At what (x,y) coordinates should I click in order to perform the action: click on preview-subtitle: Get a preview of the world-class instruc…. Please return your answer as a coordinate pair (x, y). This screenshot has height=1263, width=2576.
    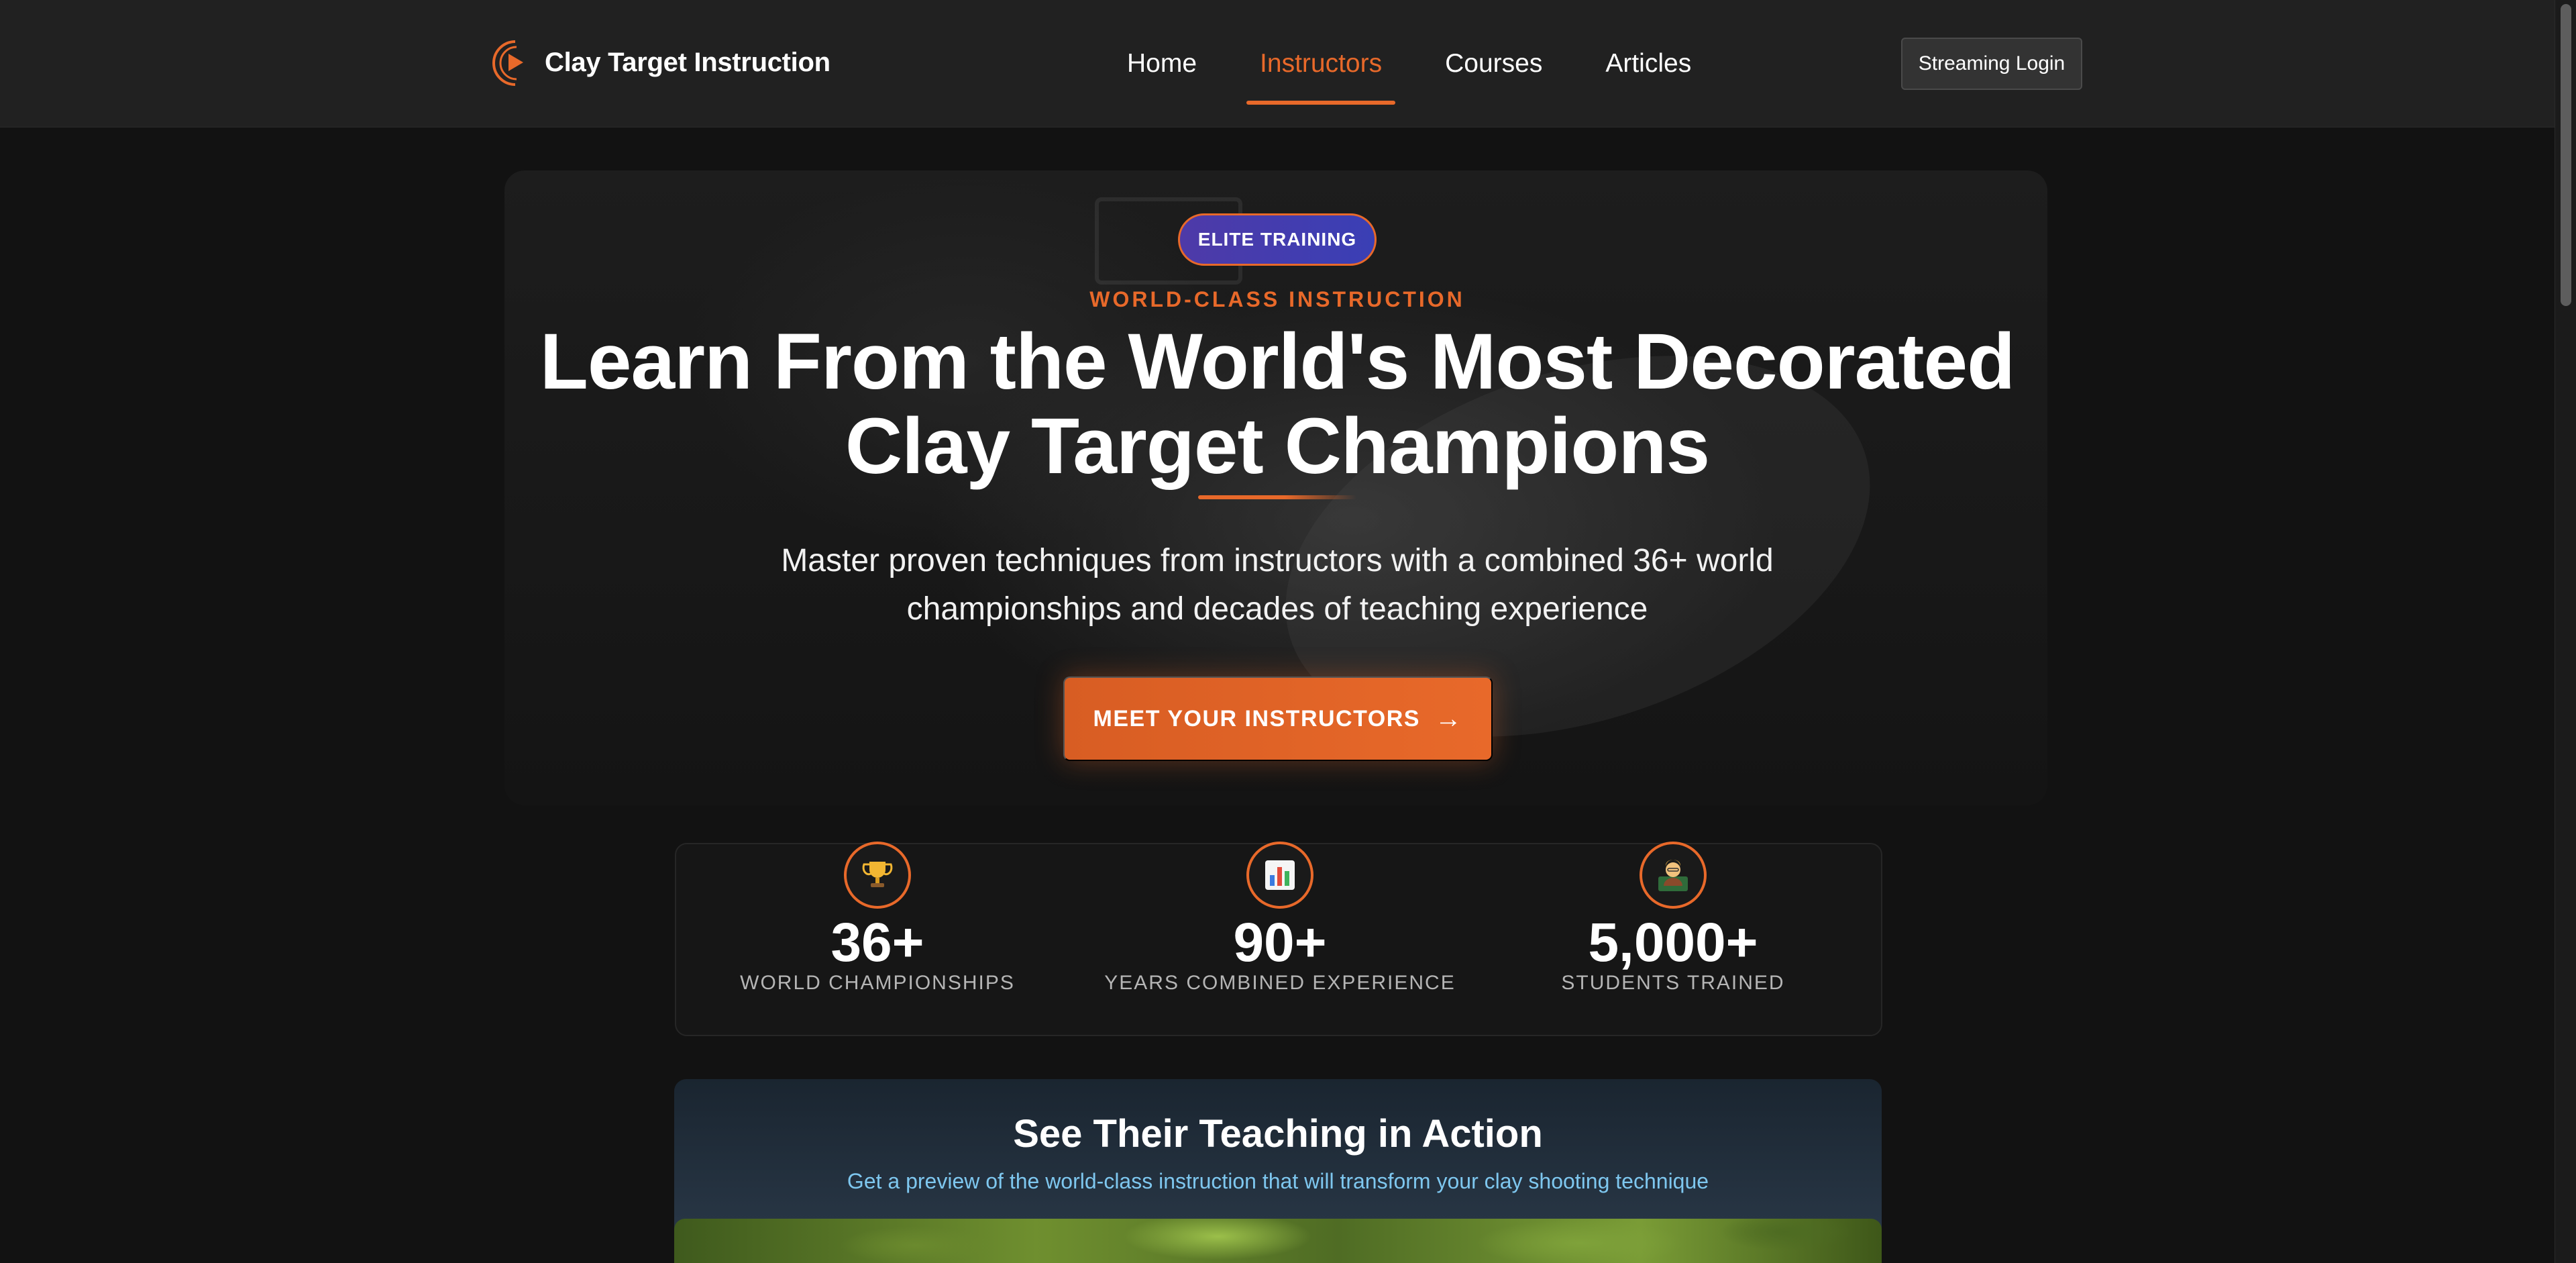
    Looking at the image, I should click on (1278, 1181).